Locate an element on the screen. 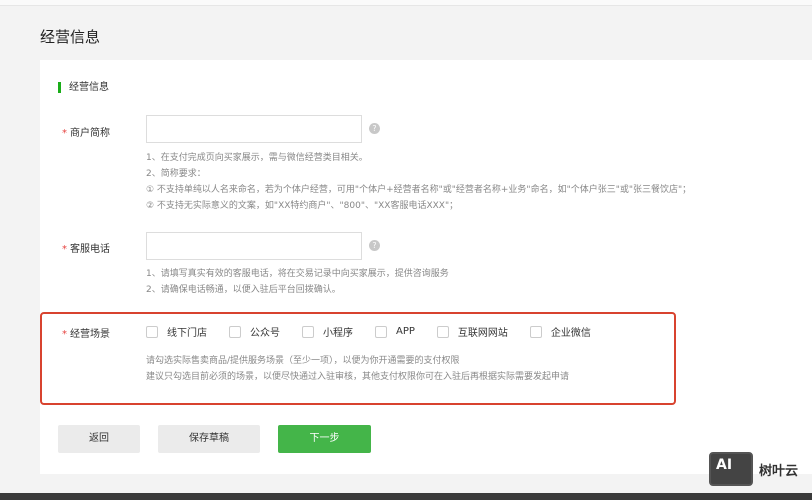 Image resolution: width=812 pixels, height=500 pixels. scene-checkboxes: 线下门店 公众号 小程序 APP 互联网网站 企业微信 is located at coordinates (379, 331).